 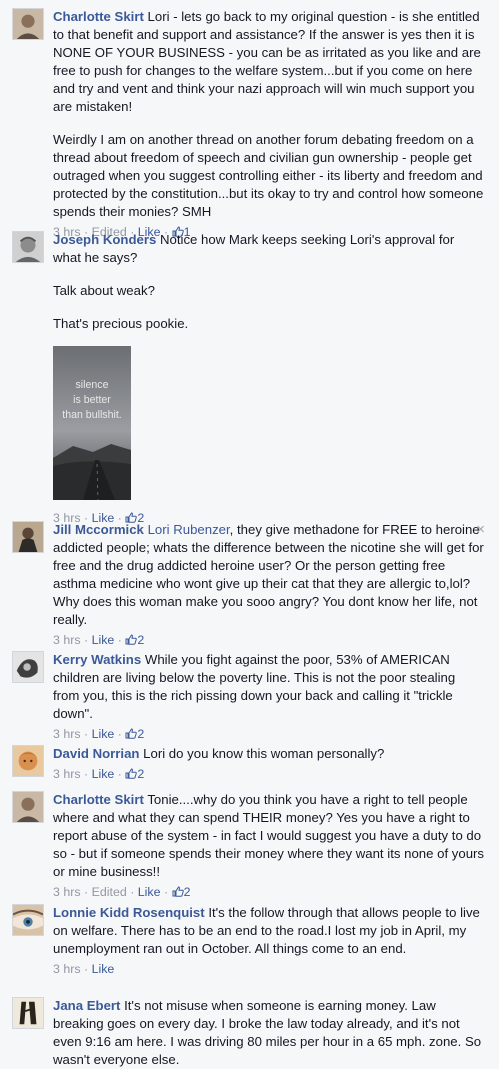 I want to click on photo-image, so click(x=92, y=423).